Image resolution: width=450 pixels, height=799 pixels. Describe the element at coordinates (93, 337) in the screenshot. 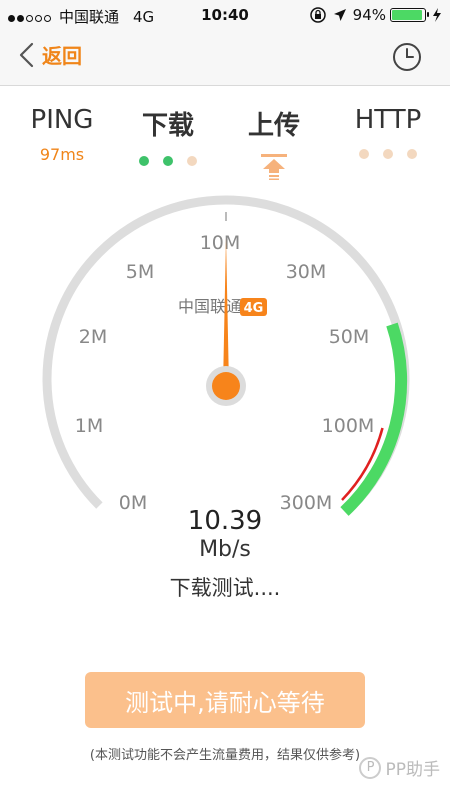

I see `gauge-label-2m: 2M` at that location.